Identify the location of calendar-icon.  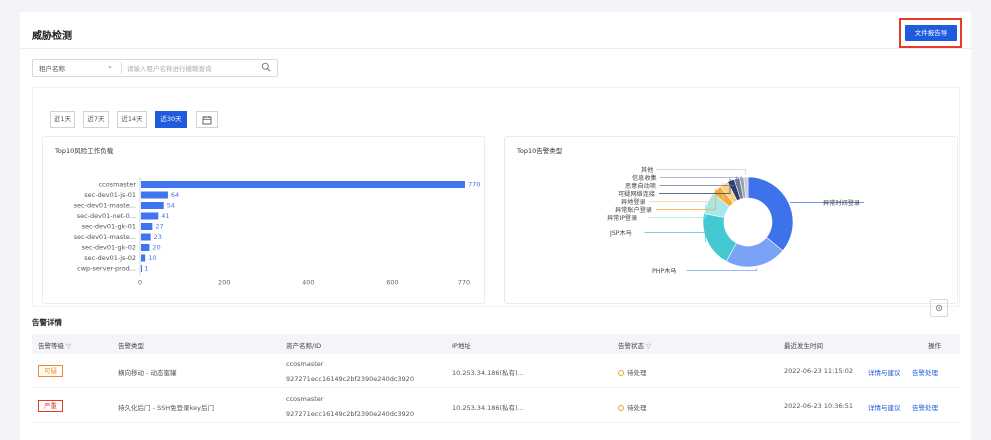
(207, 120).